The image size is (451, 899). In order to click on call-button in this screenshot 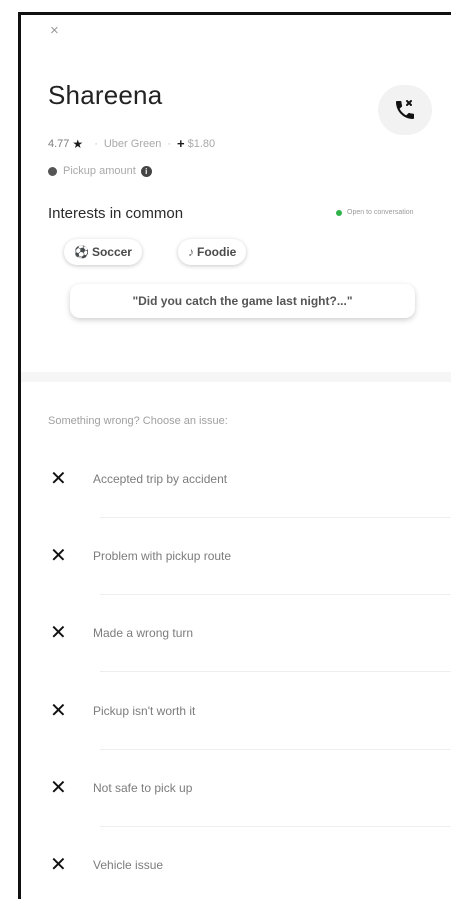, I will do `click(405, 110)`.